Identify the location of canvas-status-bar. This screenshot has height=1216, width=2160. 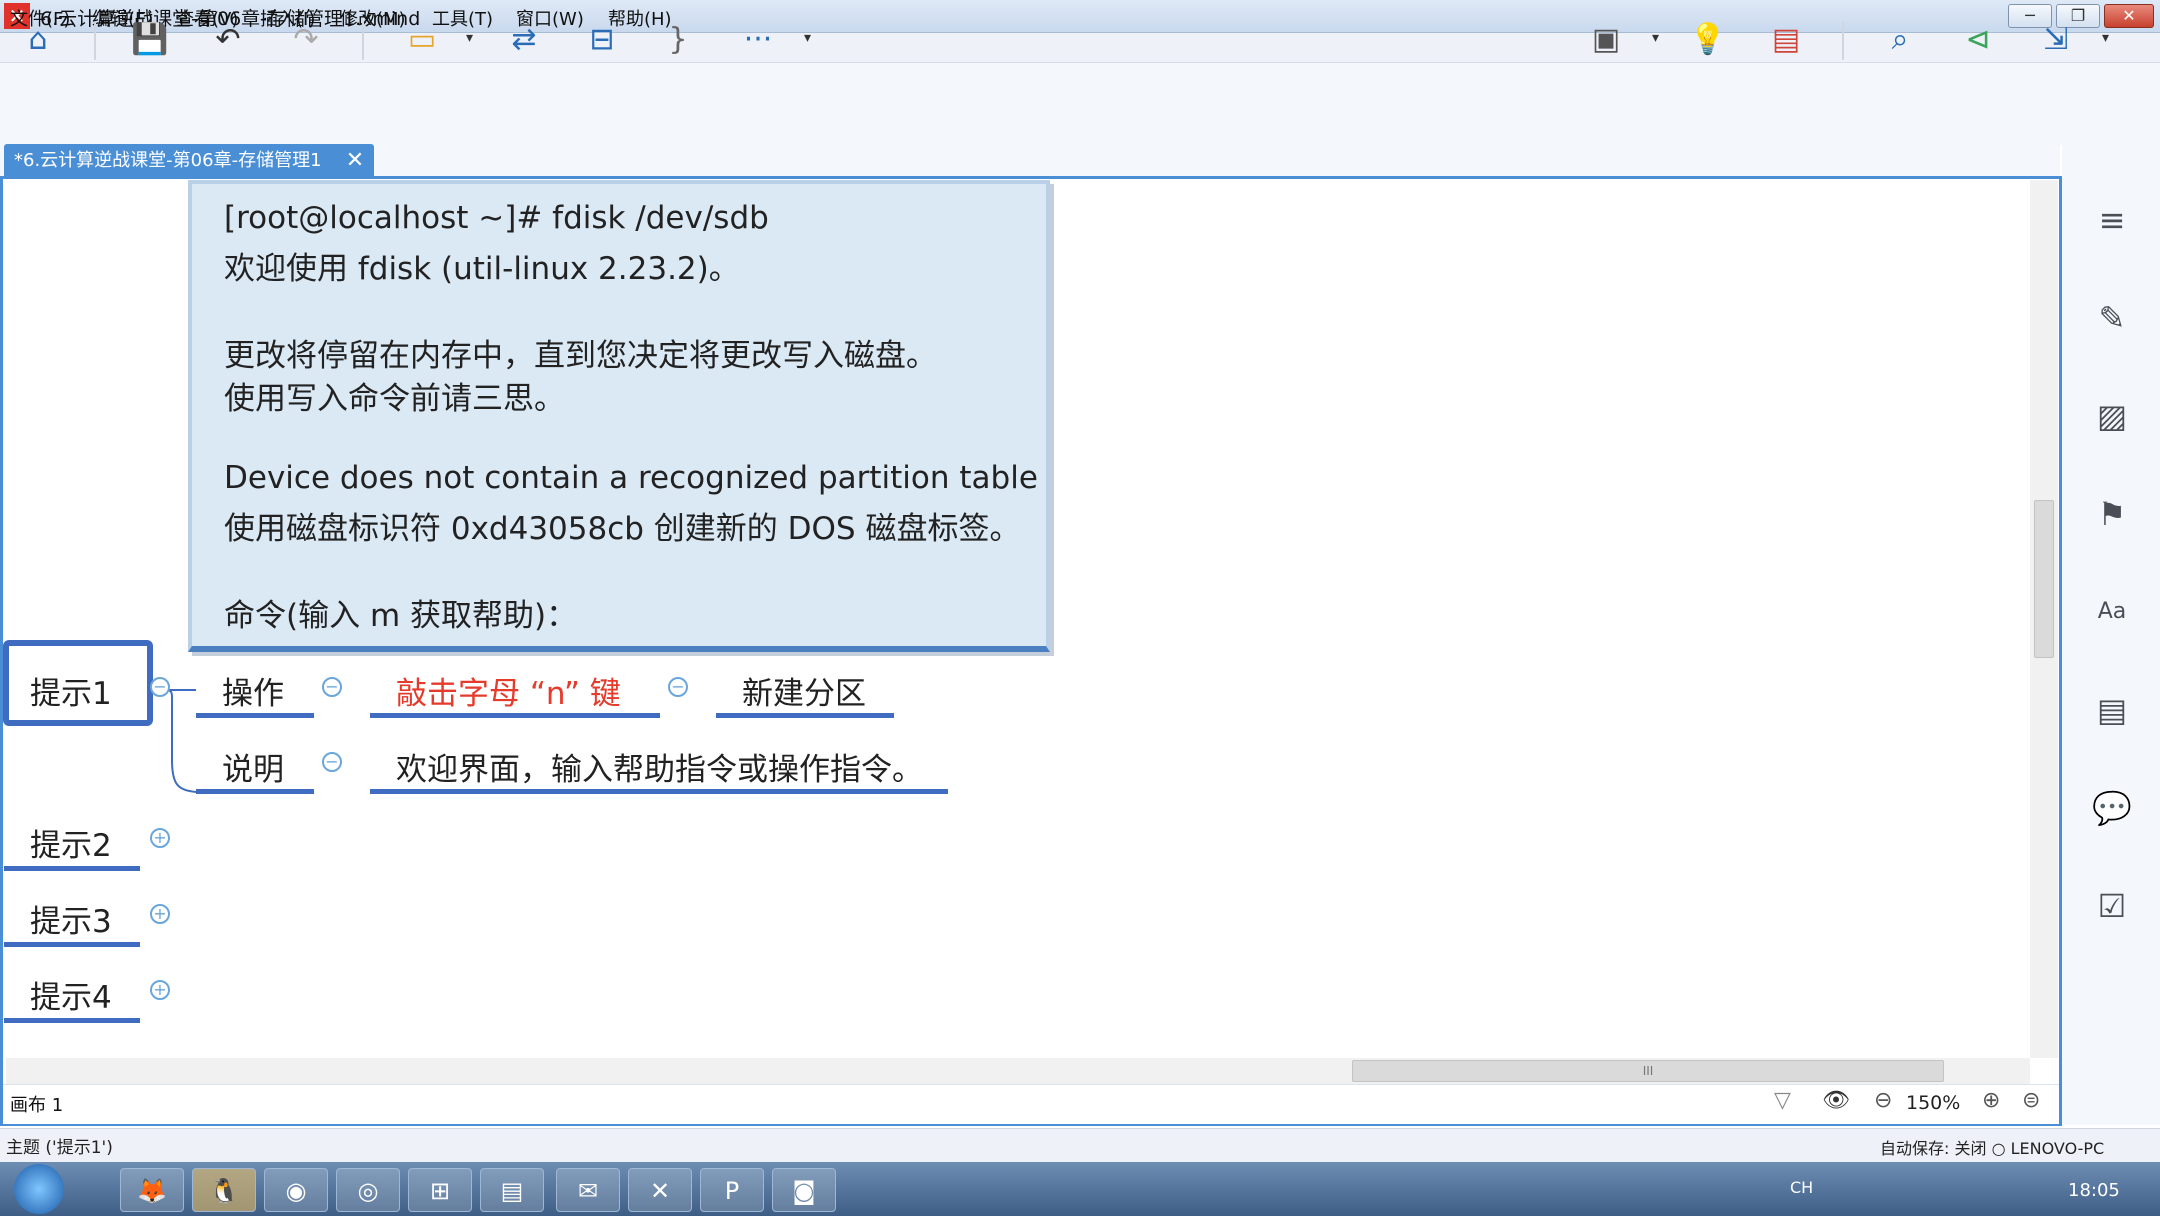
(1031, 1104).